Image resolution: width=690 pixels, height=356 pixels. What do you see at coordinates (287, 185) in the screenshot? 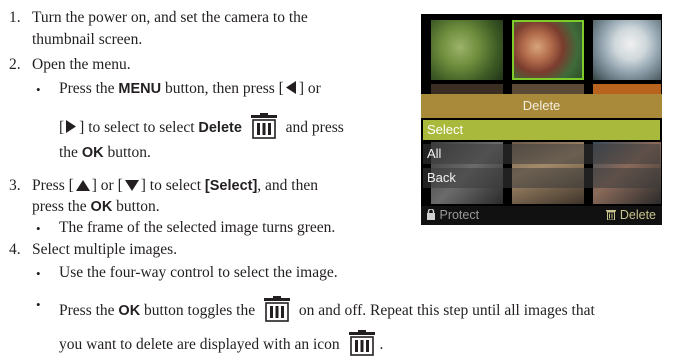
I see `text: , and then` at bounding box center [287, 185].